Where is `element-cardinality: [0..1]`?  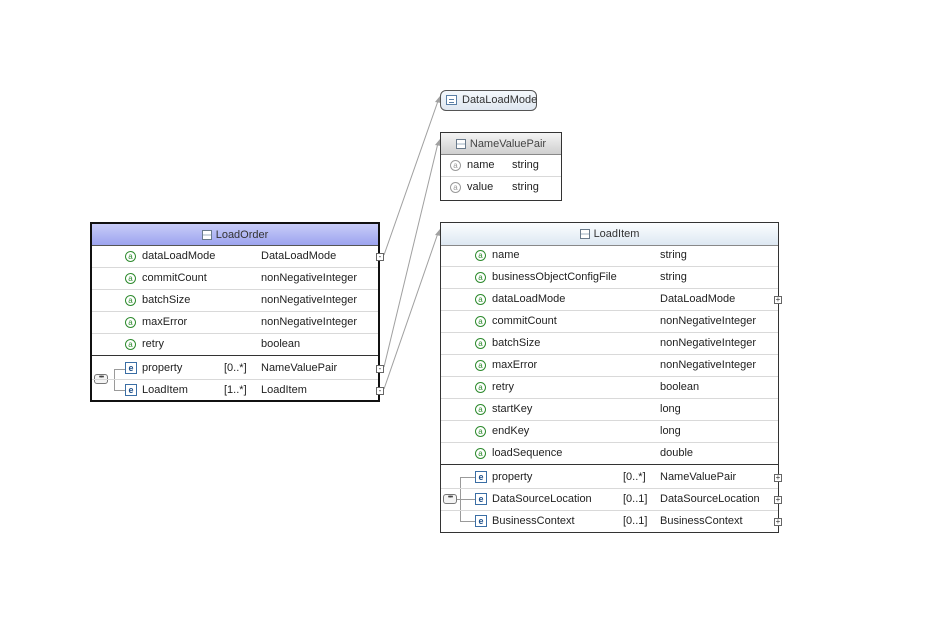
element-cardinality: [0..1] is located at coordinates (635, 521).